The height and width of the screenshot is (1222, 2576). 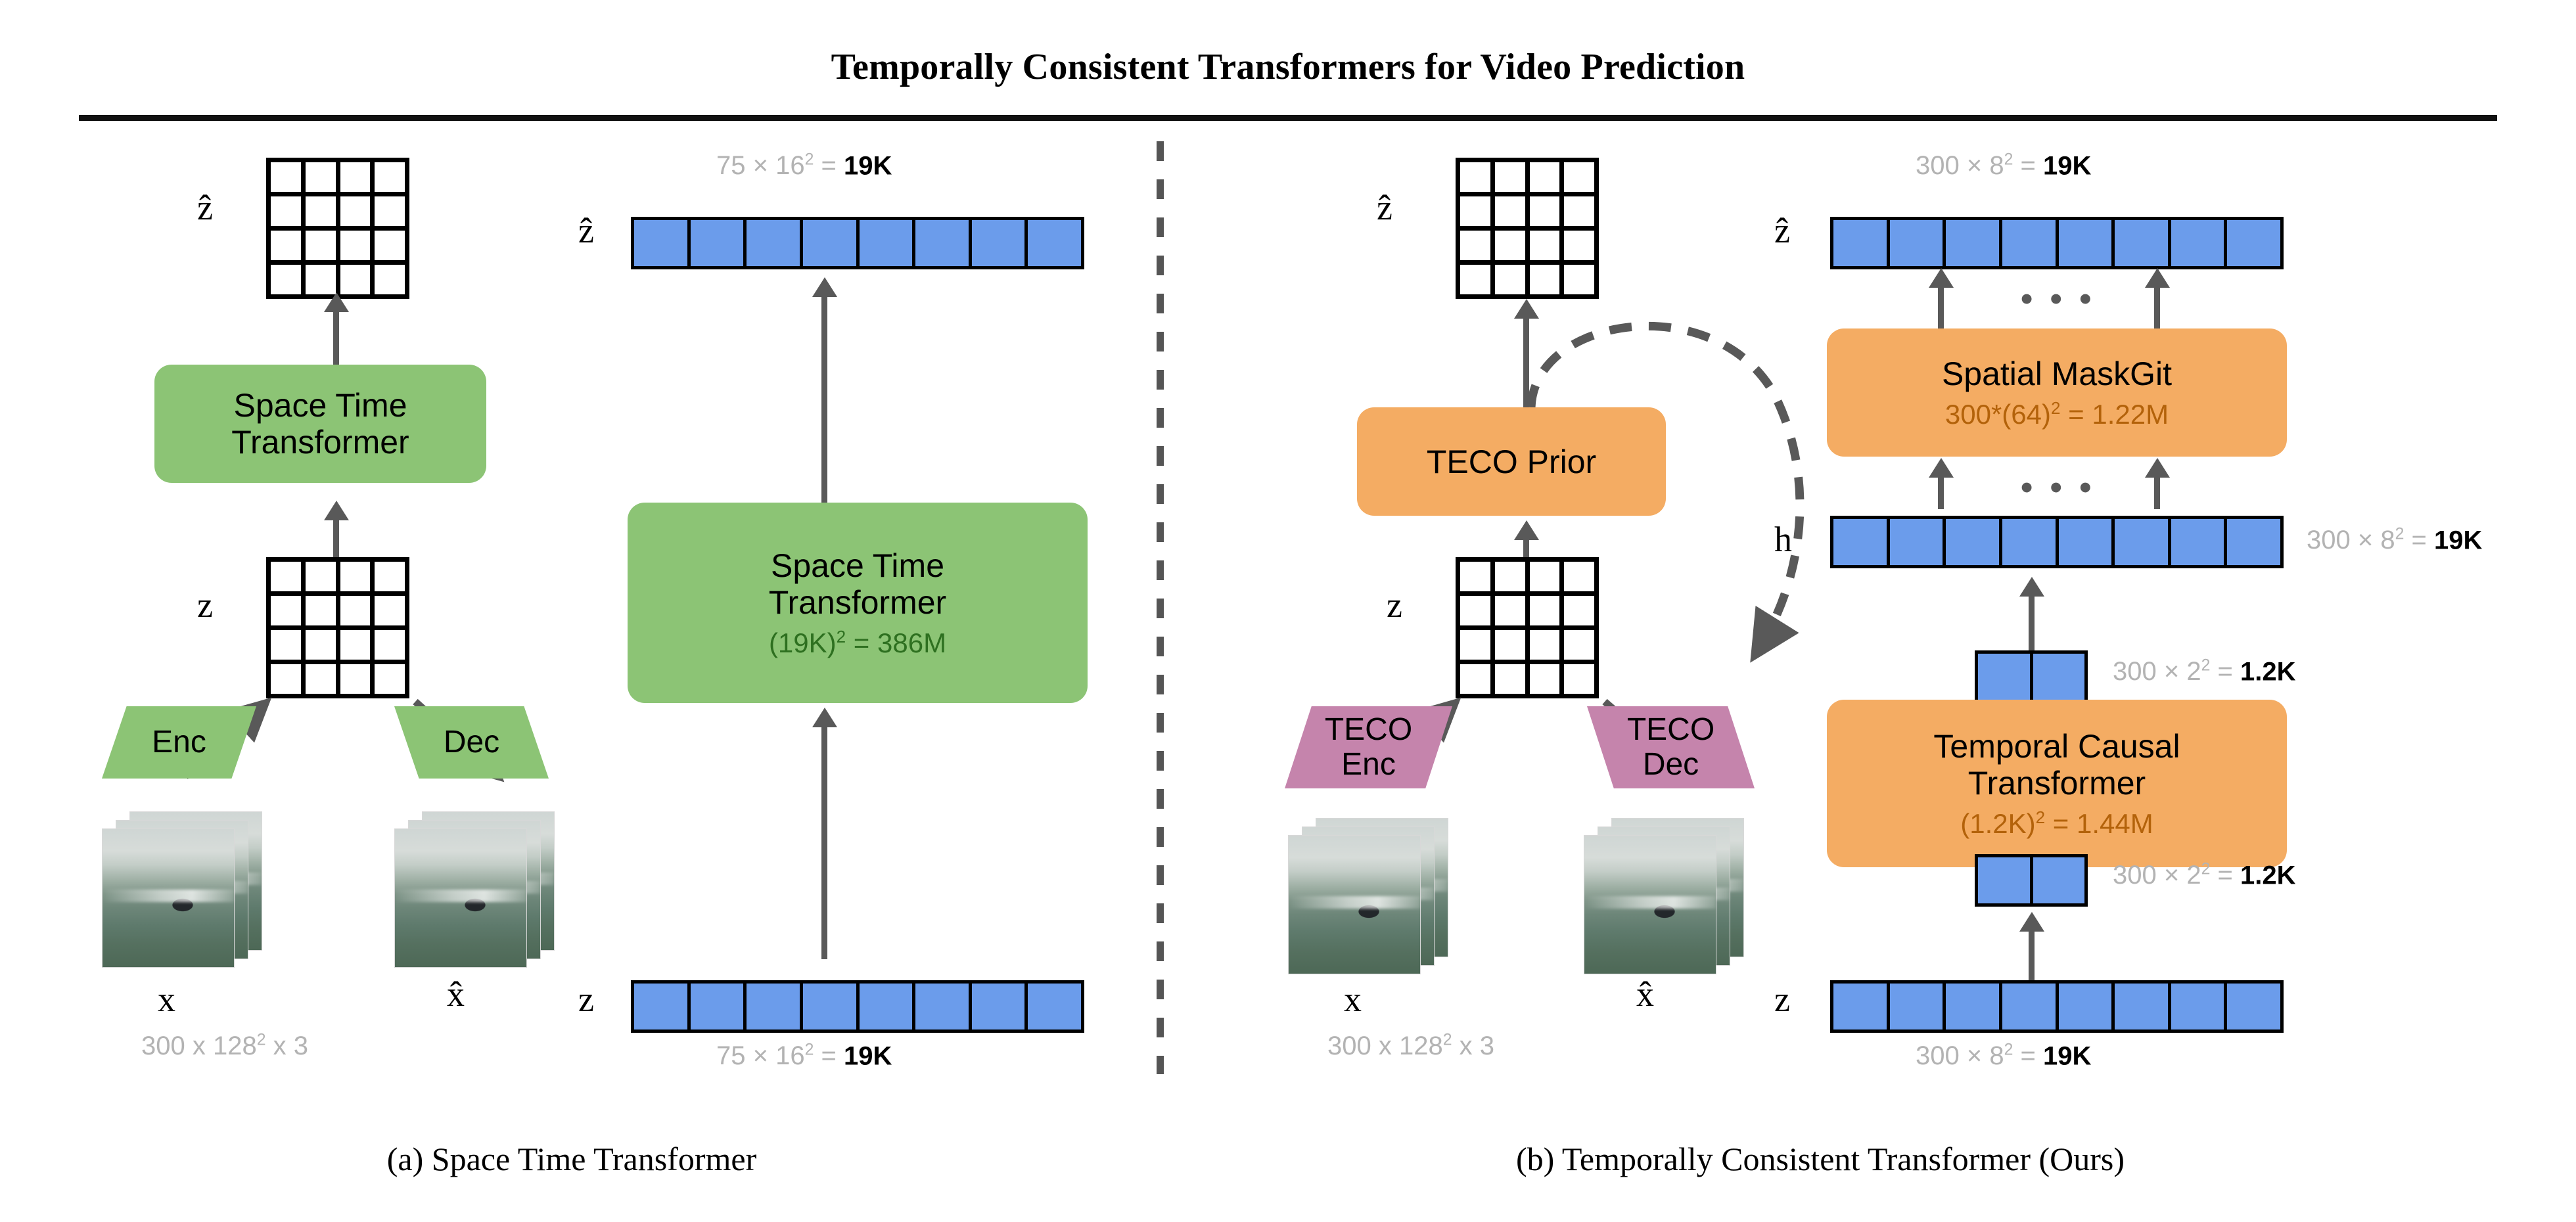 What do you see at coordinates (1670, 764) in the screenshot?
I see `panel-b-teco-dec-line2: Dec` at bounding box center [1670, 764].